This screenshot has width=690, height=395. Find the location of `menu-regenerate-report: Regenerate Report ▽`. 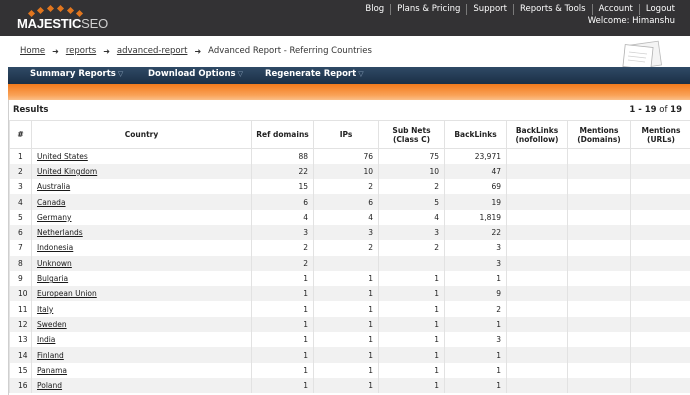

menu-regenerate-report: Regenerate Report ▽ is located at coordinates (314, 74).